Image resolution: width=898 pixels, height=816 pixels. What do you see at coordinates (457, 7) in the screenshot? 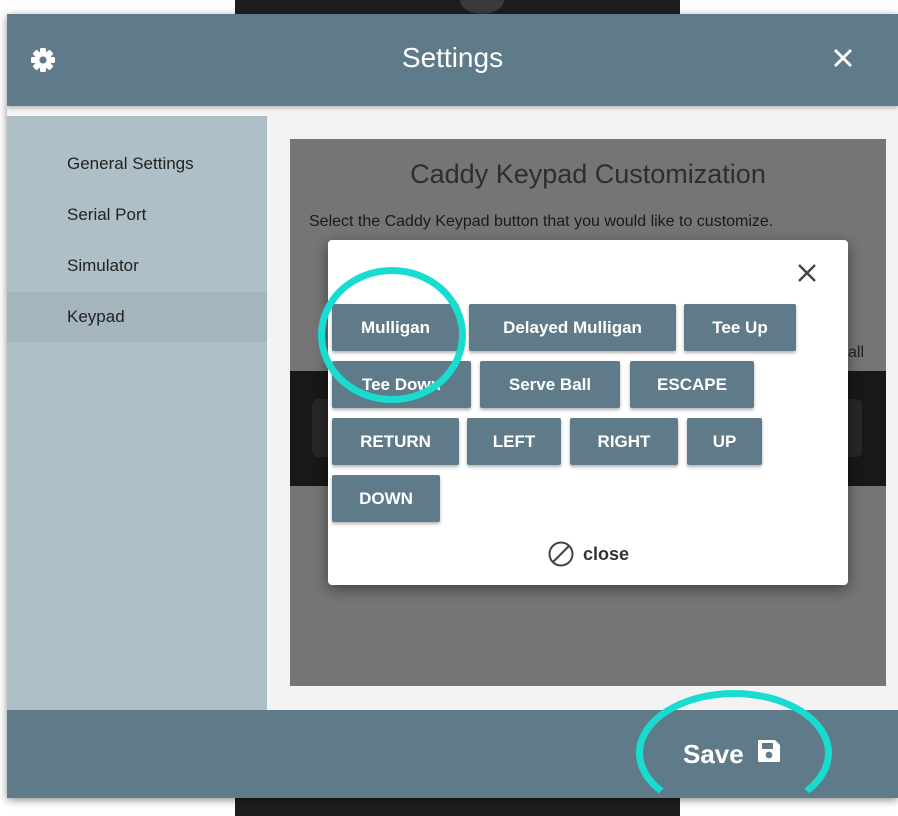
I see `background-top-bar` at bounding box center [457, 7].